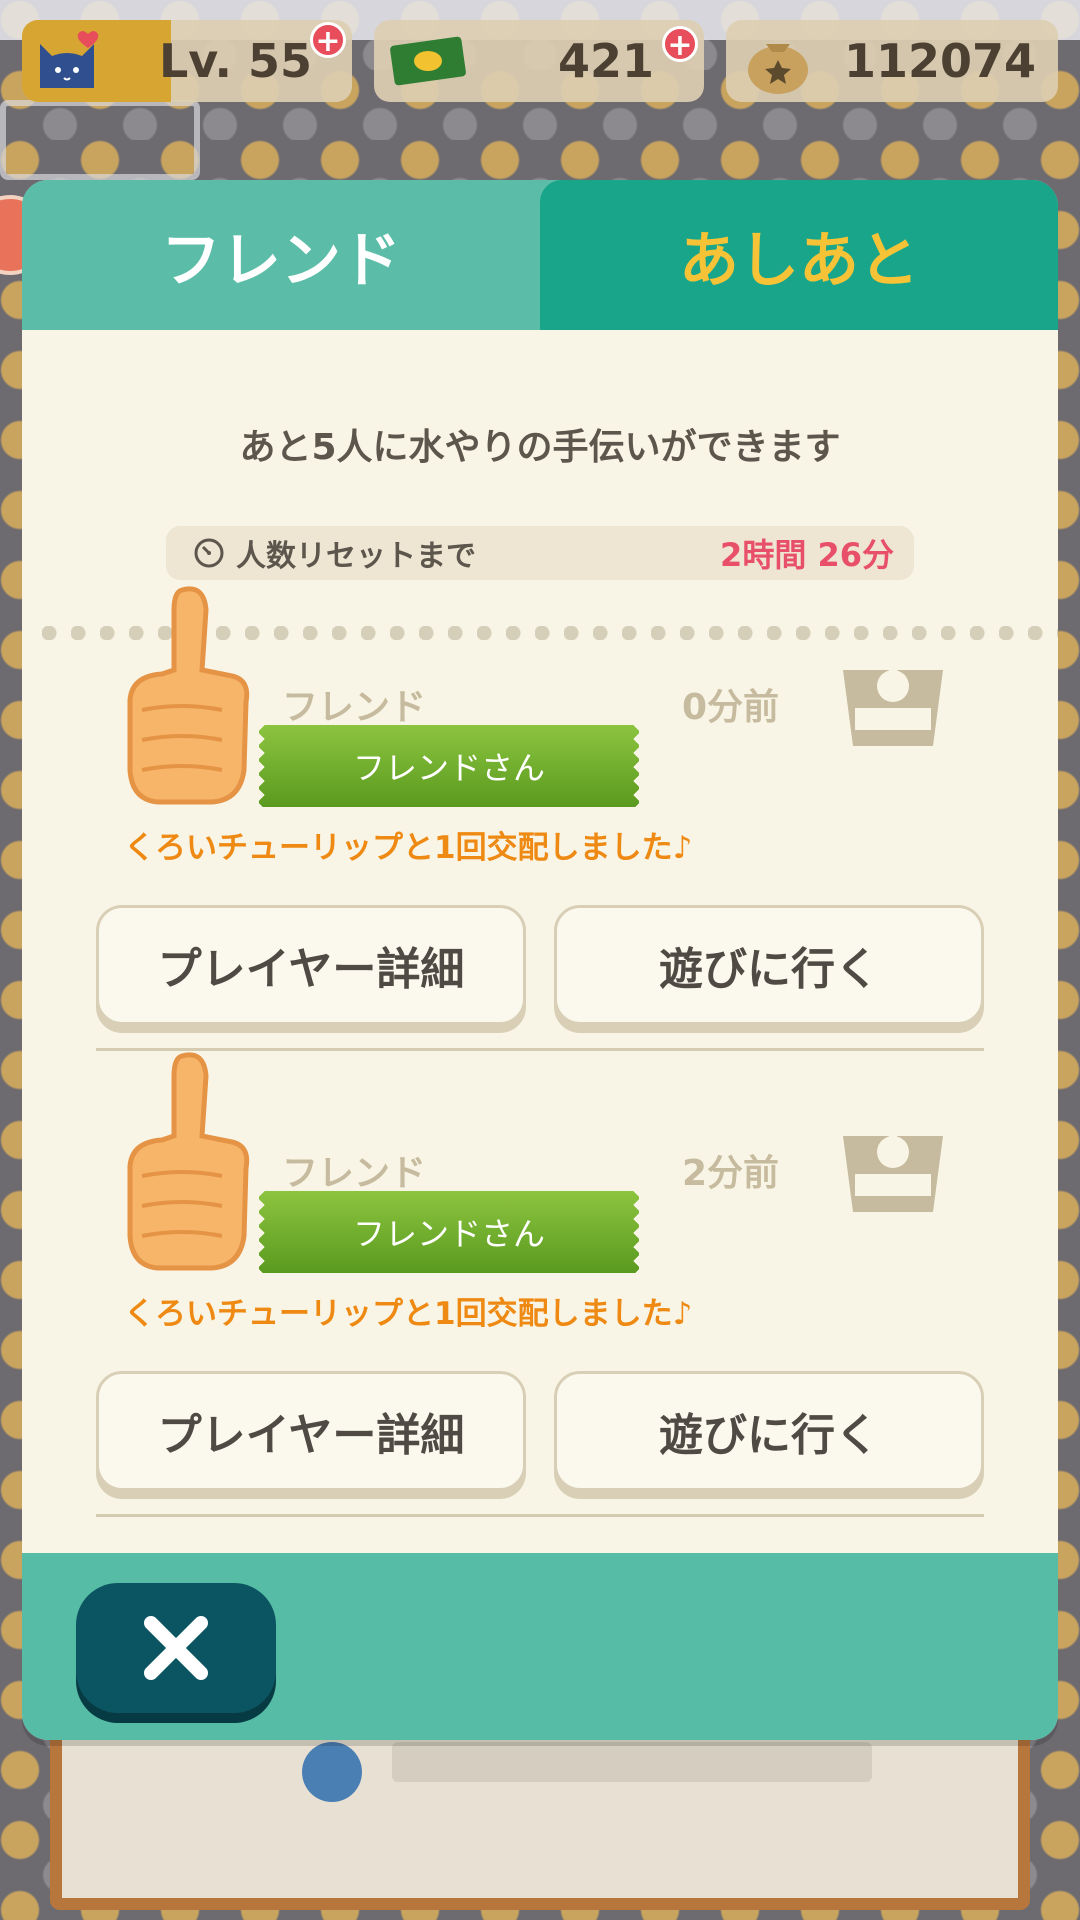 This screenshot has height=1920, width=1080. I want to click on reset-time: 2時間 26分, so click(807, 555).